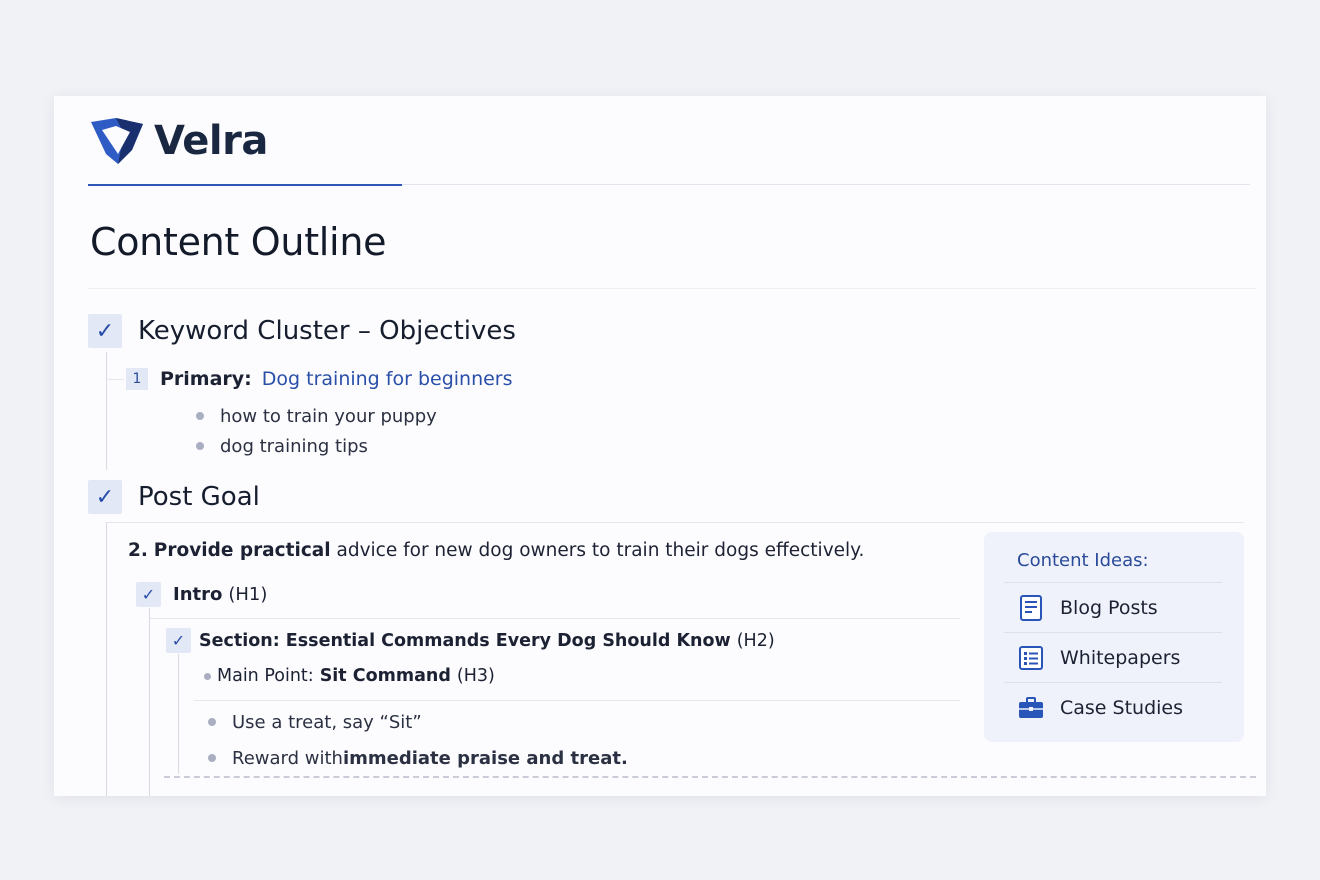  What do you see at coordinates (316, 446) in the screenshot?
I see `list-item: dog training tips` at bounding box center [316, 446].